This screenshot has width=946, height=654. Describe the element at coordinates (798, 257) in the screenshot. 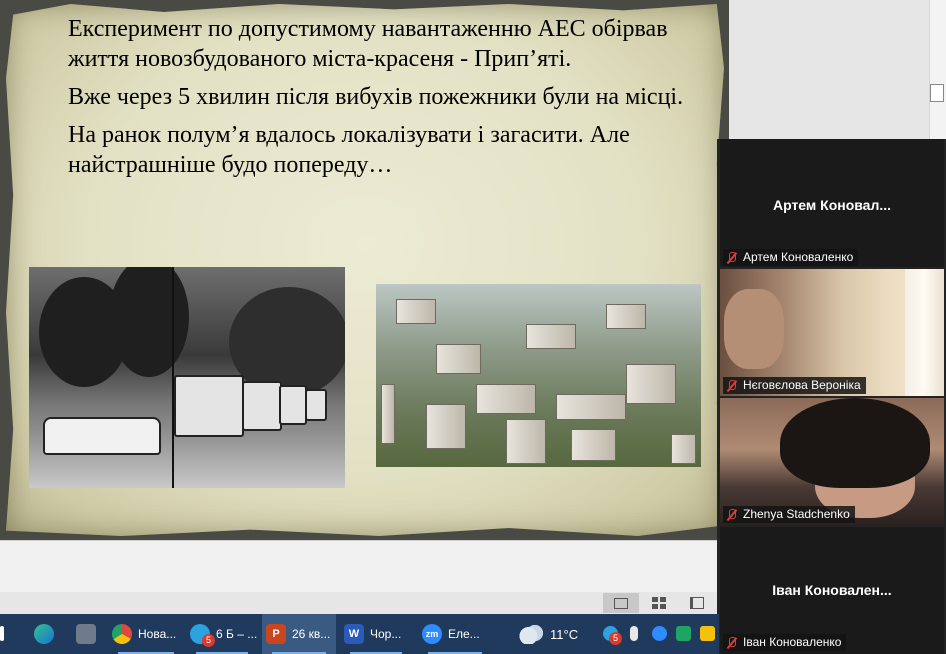

I see `participant-name: Артем Коноваленко` at that location.